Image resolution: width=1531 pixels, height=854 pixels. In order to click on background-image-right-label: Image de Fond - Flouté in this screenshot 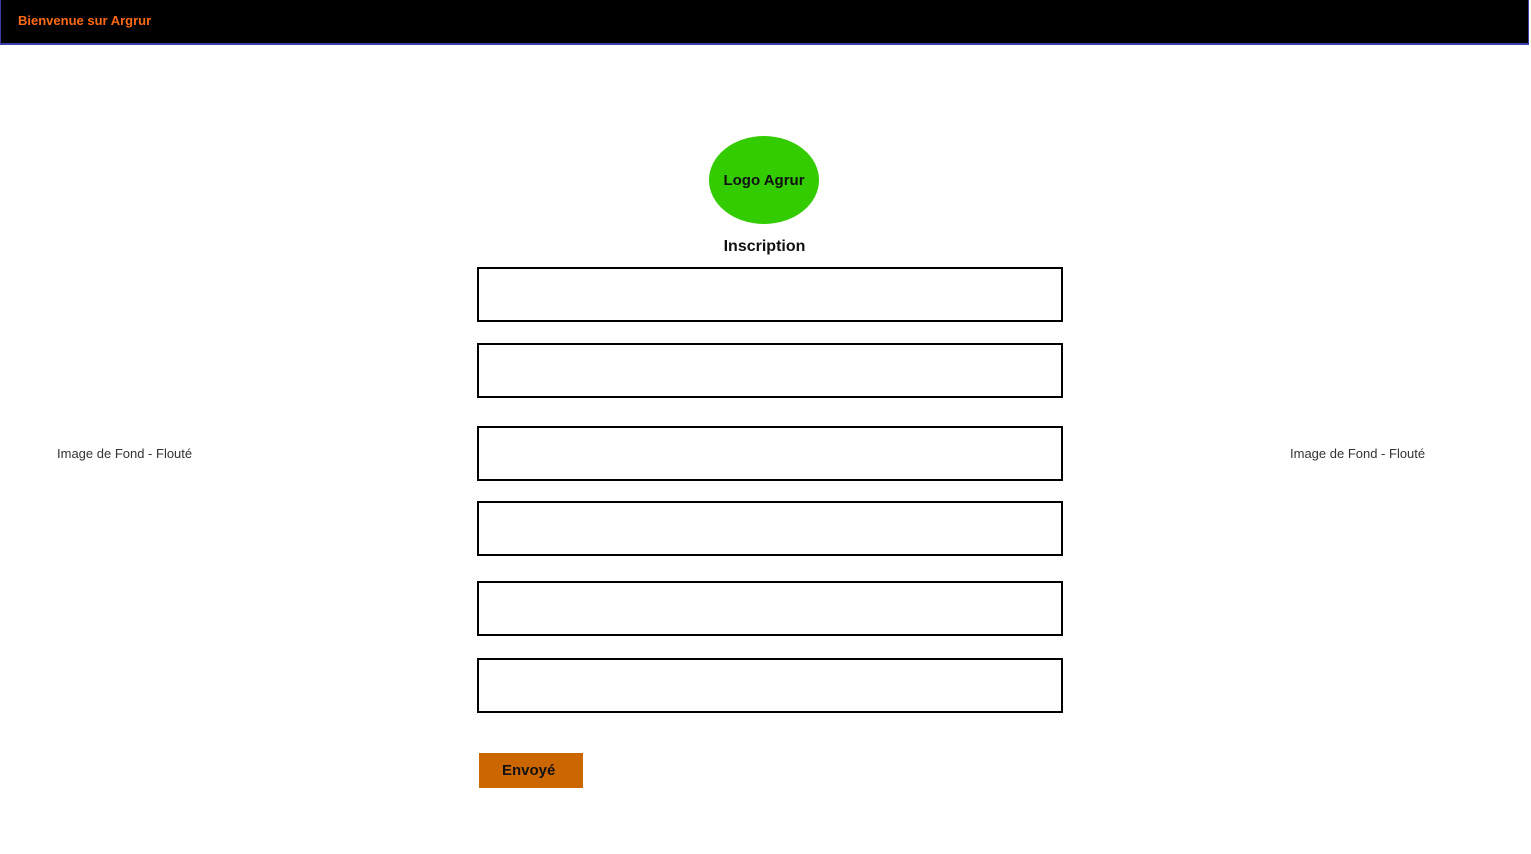, I will do `click(1358, 453)`.